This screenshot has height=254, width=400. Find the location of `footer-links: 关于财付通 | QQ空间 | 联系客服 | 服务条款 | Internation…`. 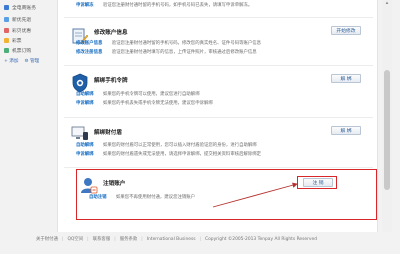

footer-links: 关于财付通 | QQ空间 | 联系客服 | 服务条款 | Internation… is located at coordinates (177, 239).